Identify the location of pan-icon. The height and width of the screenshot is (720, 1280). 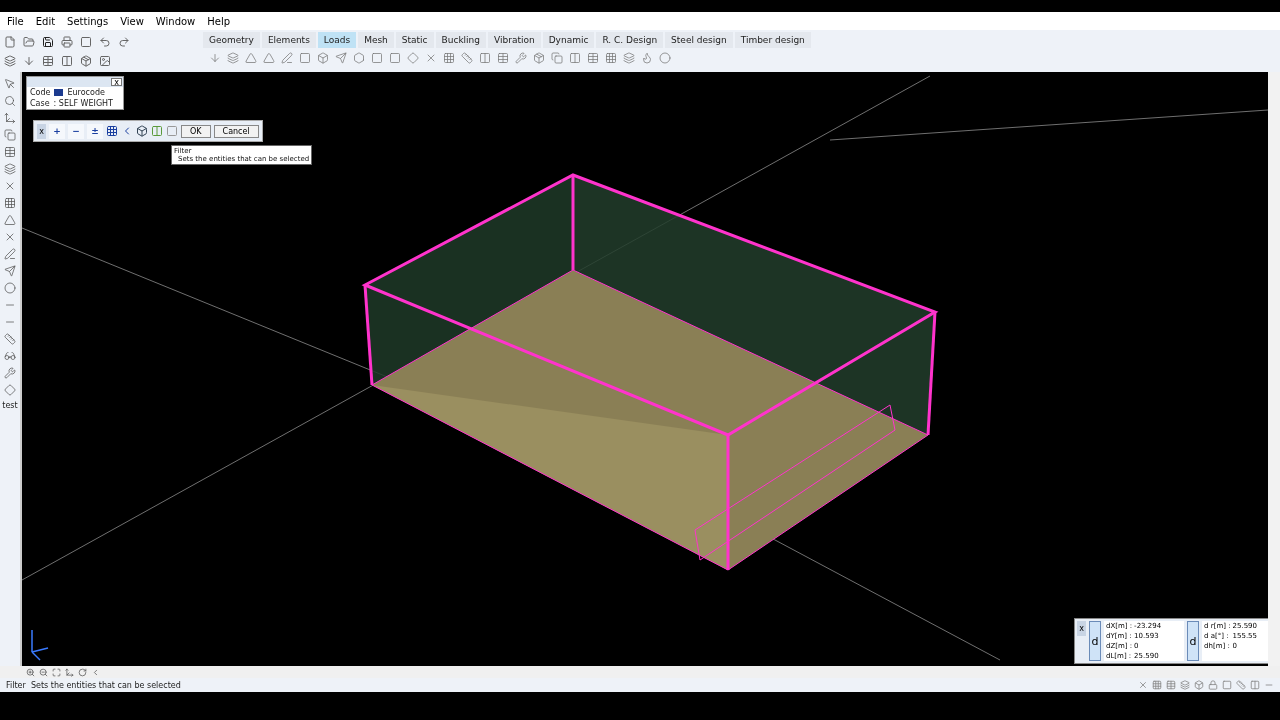
(69, 672).